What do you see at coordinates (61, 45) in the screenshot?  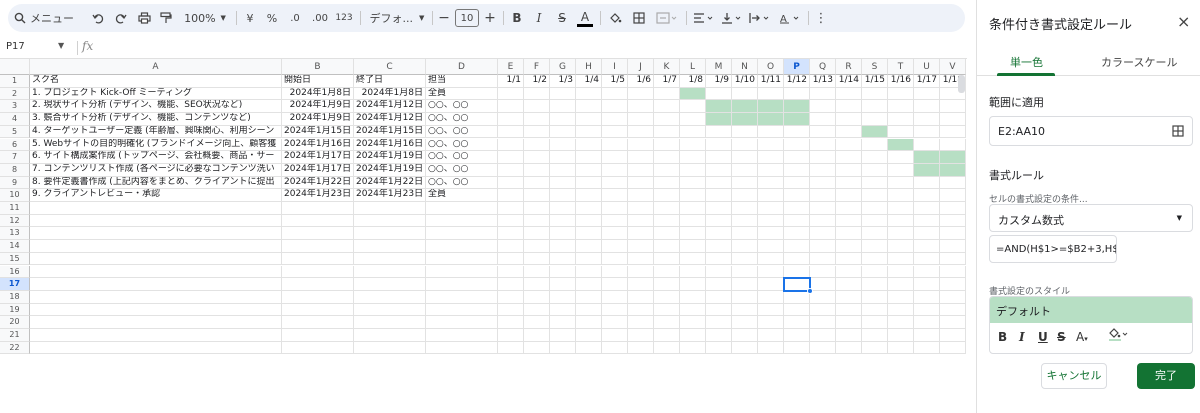 I see `chevron-down-icon: ▼` at bounding box center [61, 45].